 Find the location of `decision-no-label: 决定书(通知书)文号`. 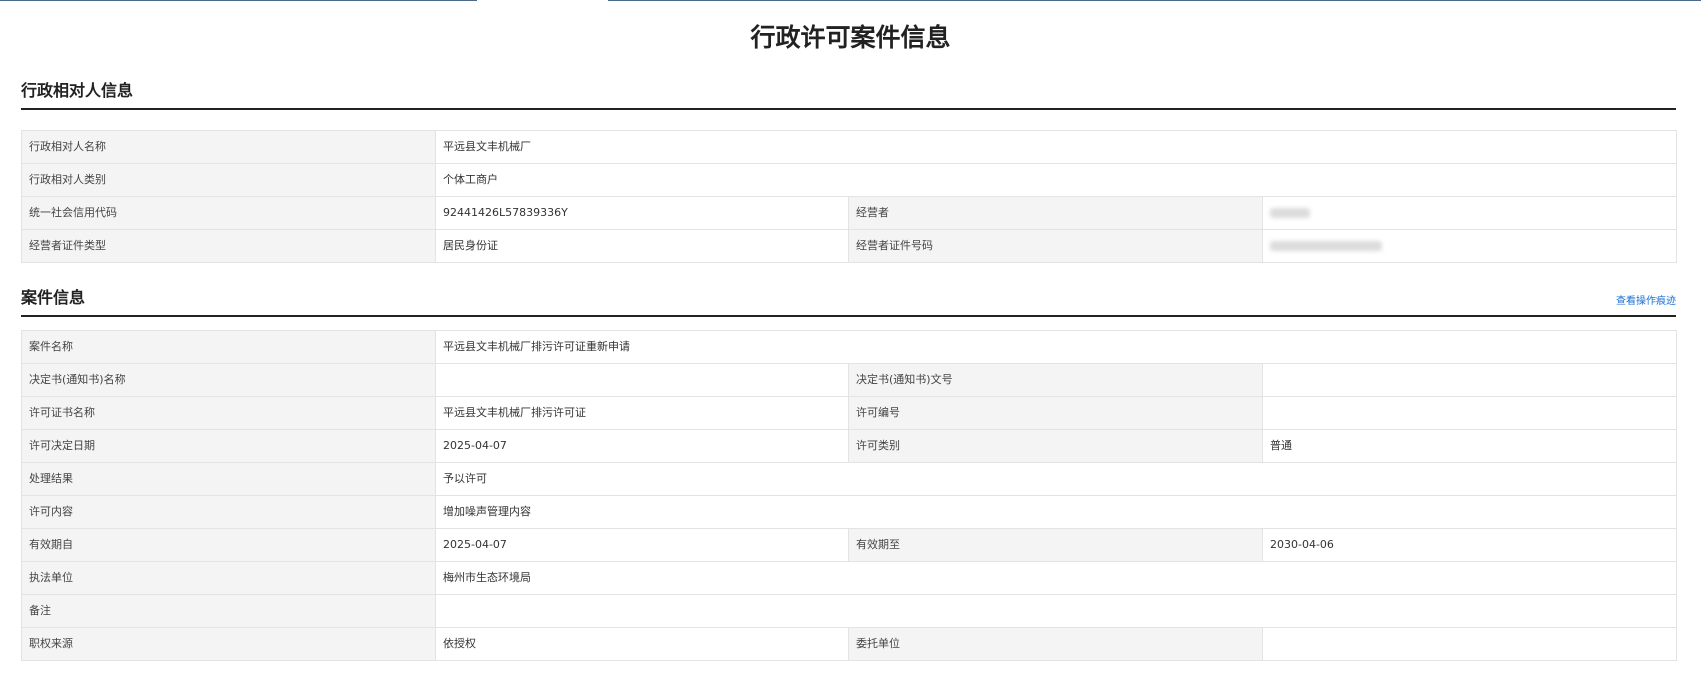

decision-no-label: 决定书(通知书)文号 is located at coordinates (1055, 380).